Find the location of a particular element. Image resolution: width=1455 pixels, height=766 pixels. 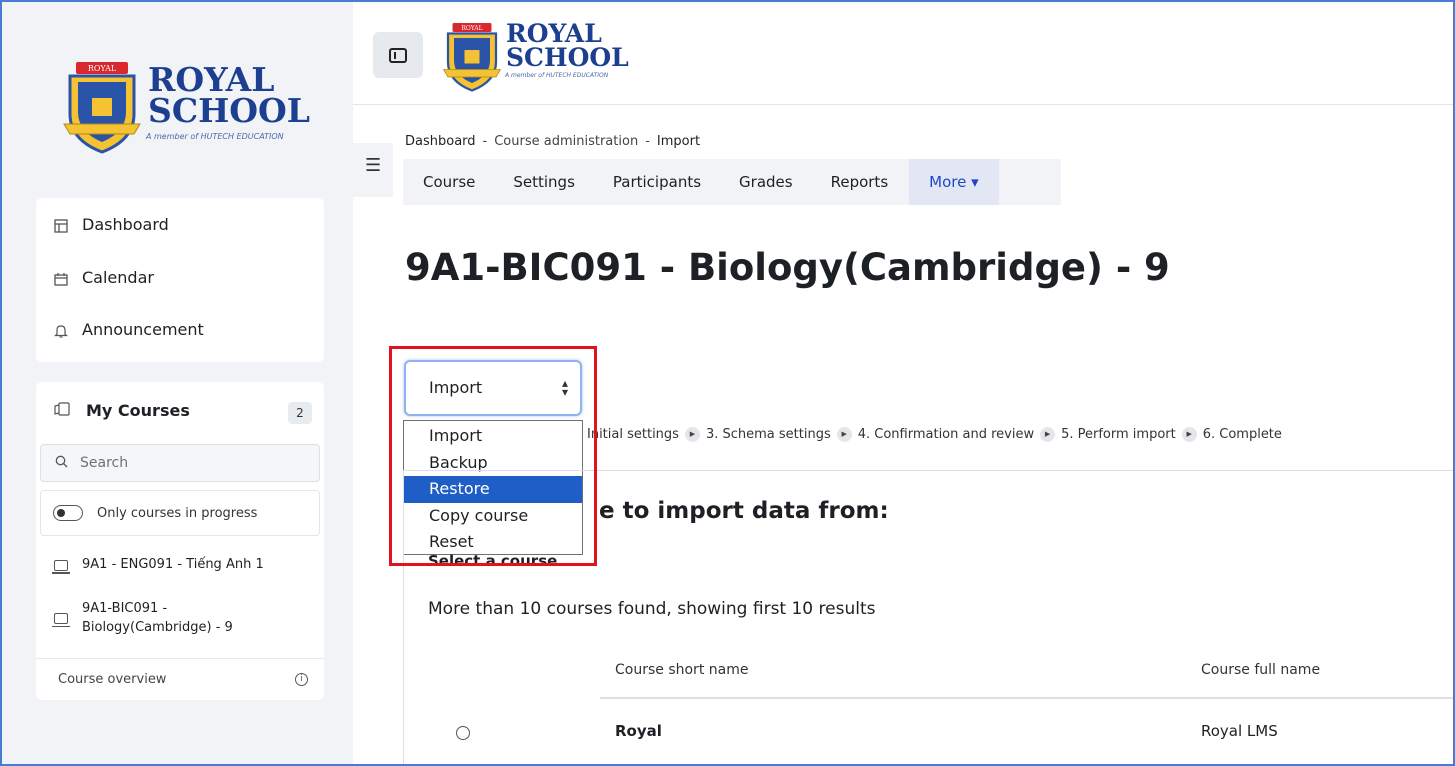

step-label: 3. Schema settings is located at coordinates (768, 434).